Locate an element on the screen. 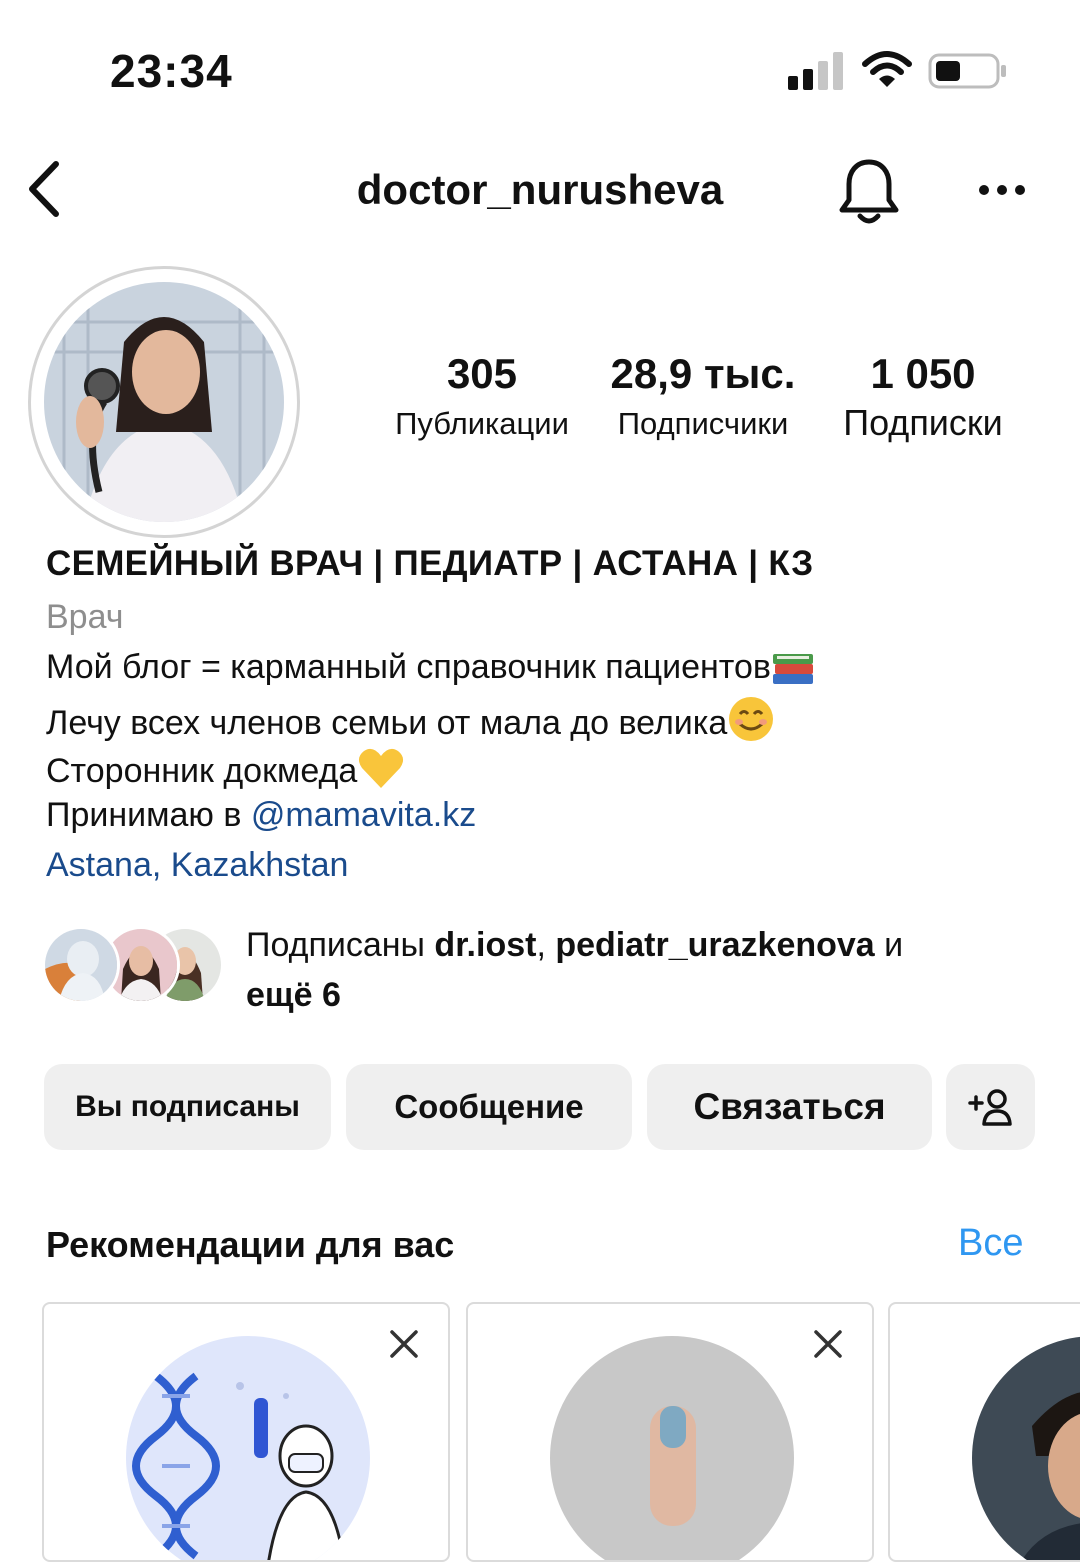 Image resolution: width=1080 pixels, height=1562 pixels. mutual-conjunction: и is located at coordinates (889, 945).